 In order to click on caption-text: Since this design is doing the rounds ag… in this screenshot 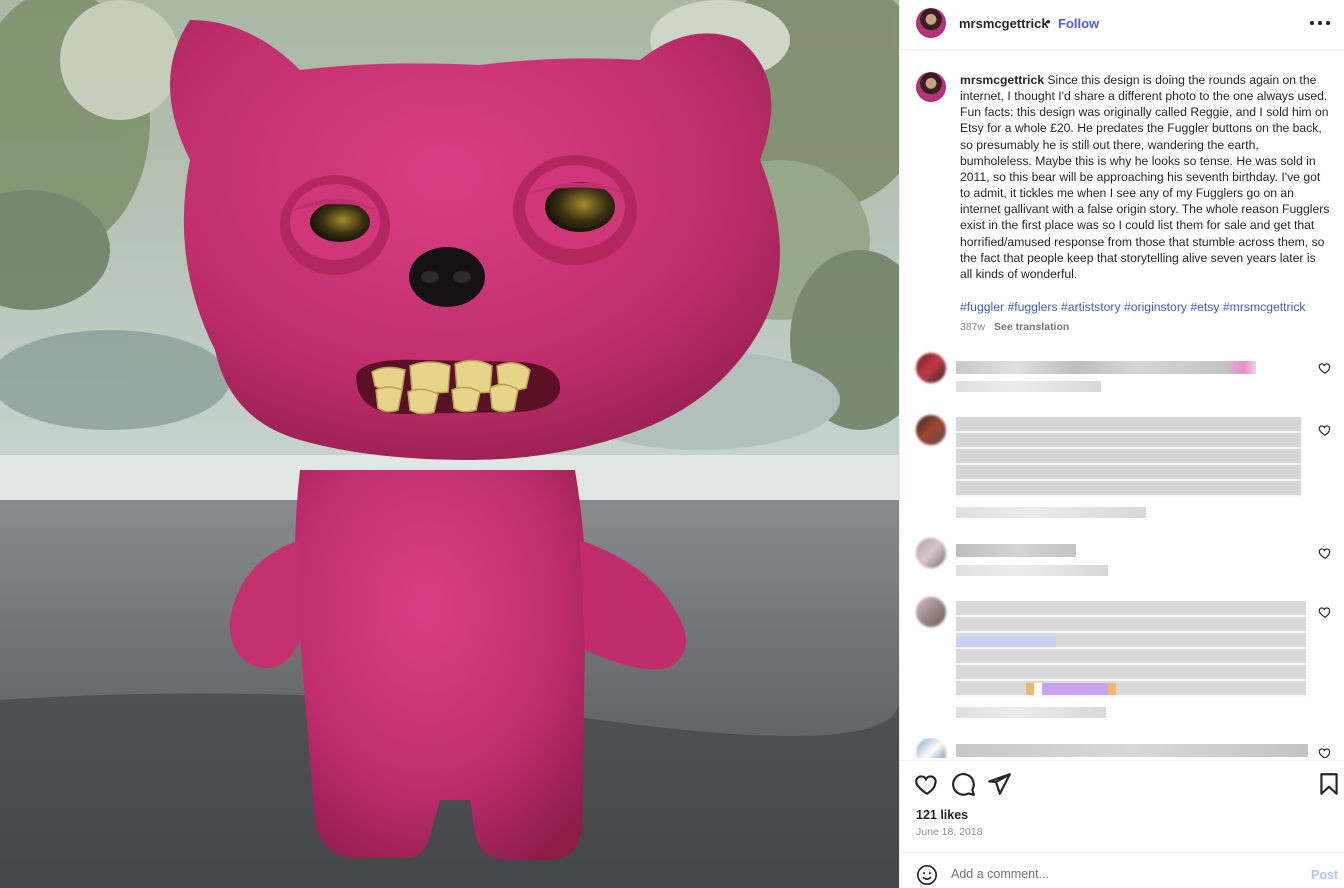, I will do `click(1145, 177)`.